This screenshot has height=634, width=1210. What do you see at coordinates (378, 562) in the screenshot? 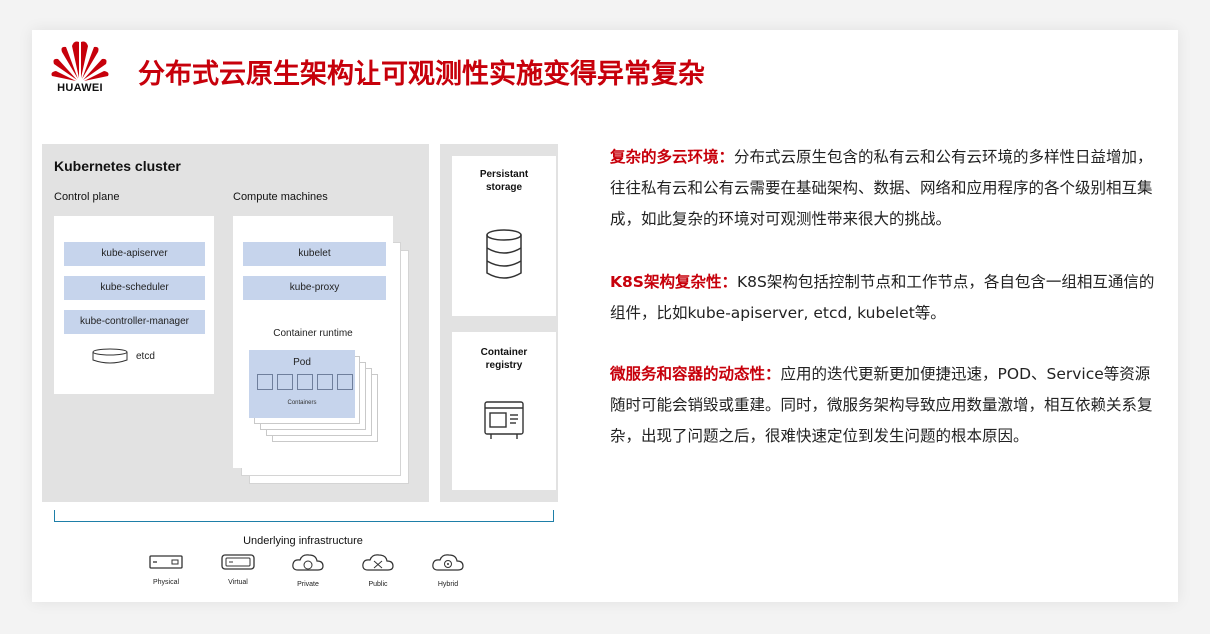
I see `public-cloud-icon` at bounding box center [378, 562].